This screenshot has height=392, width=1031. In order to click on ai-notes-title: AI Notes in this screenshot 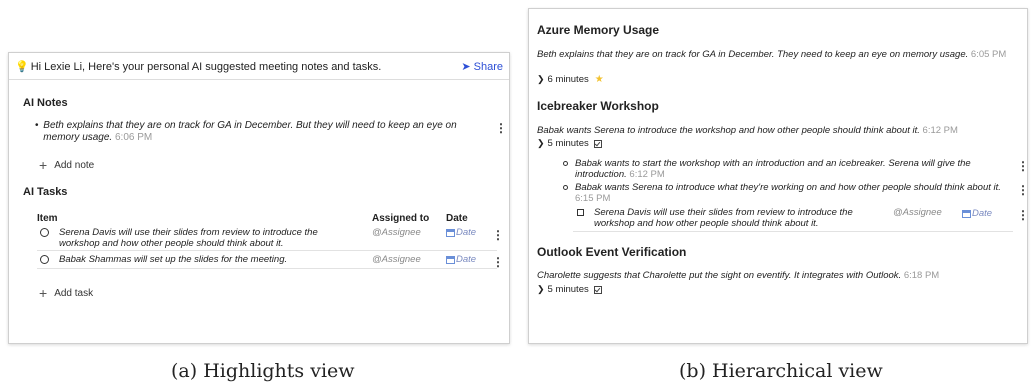, I will do `click(45, 103)`.